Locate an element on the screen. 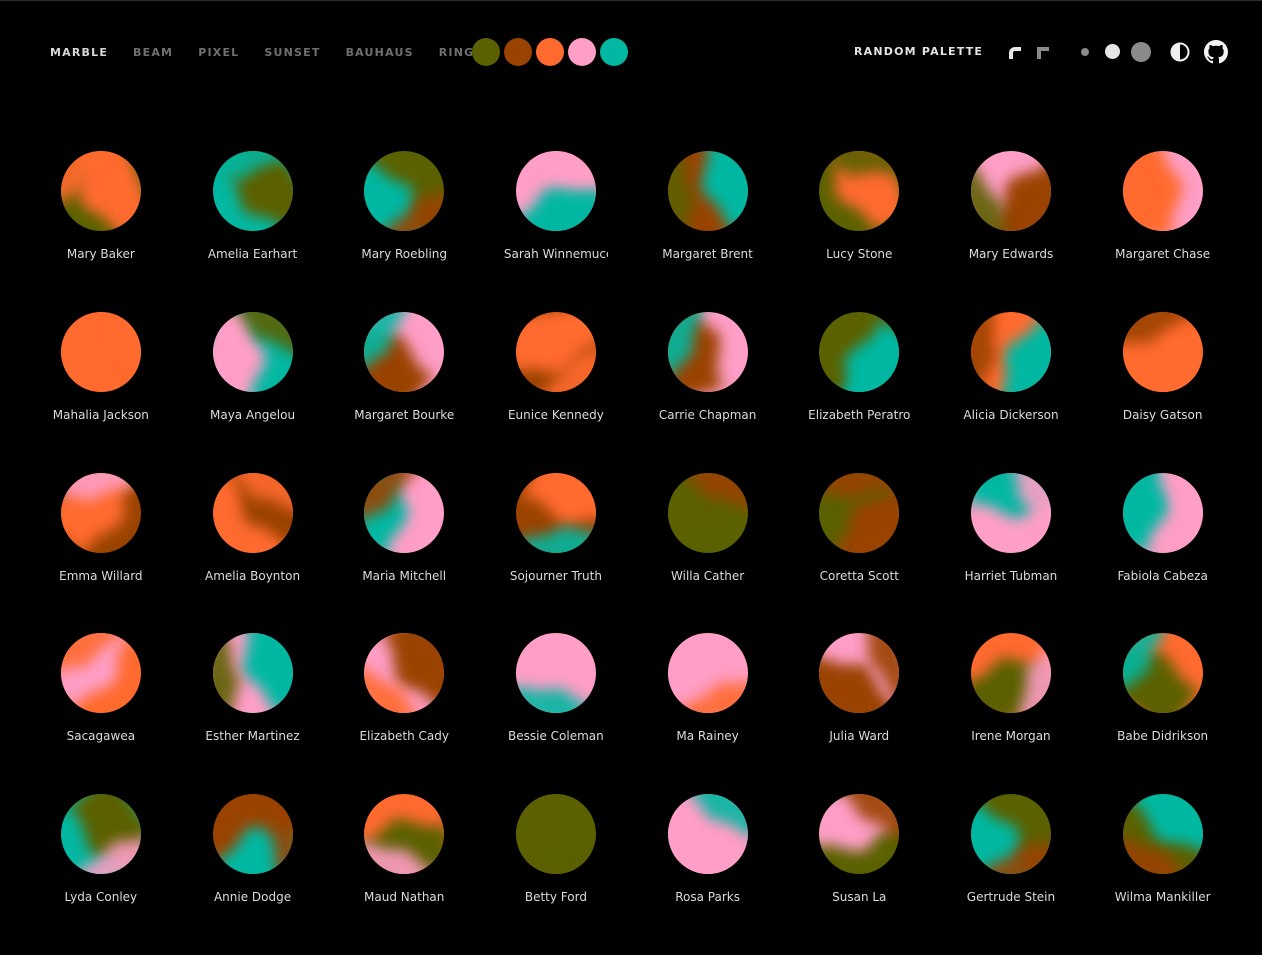  avatar-card: Betty Ford is located at coordinates (556, 874).